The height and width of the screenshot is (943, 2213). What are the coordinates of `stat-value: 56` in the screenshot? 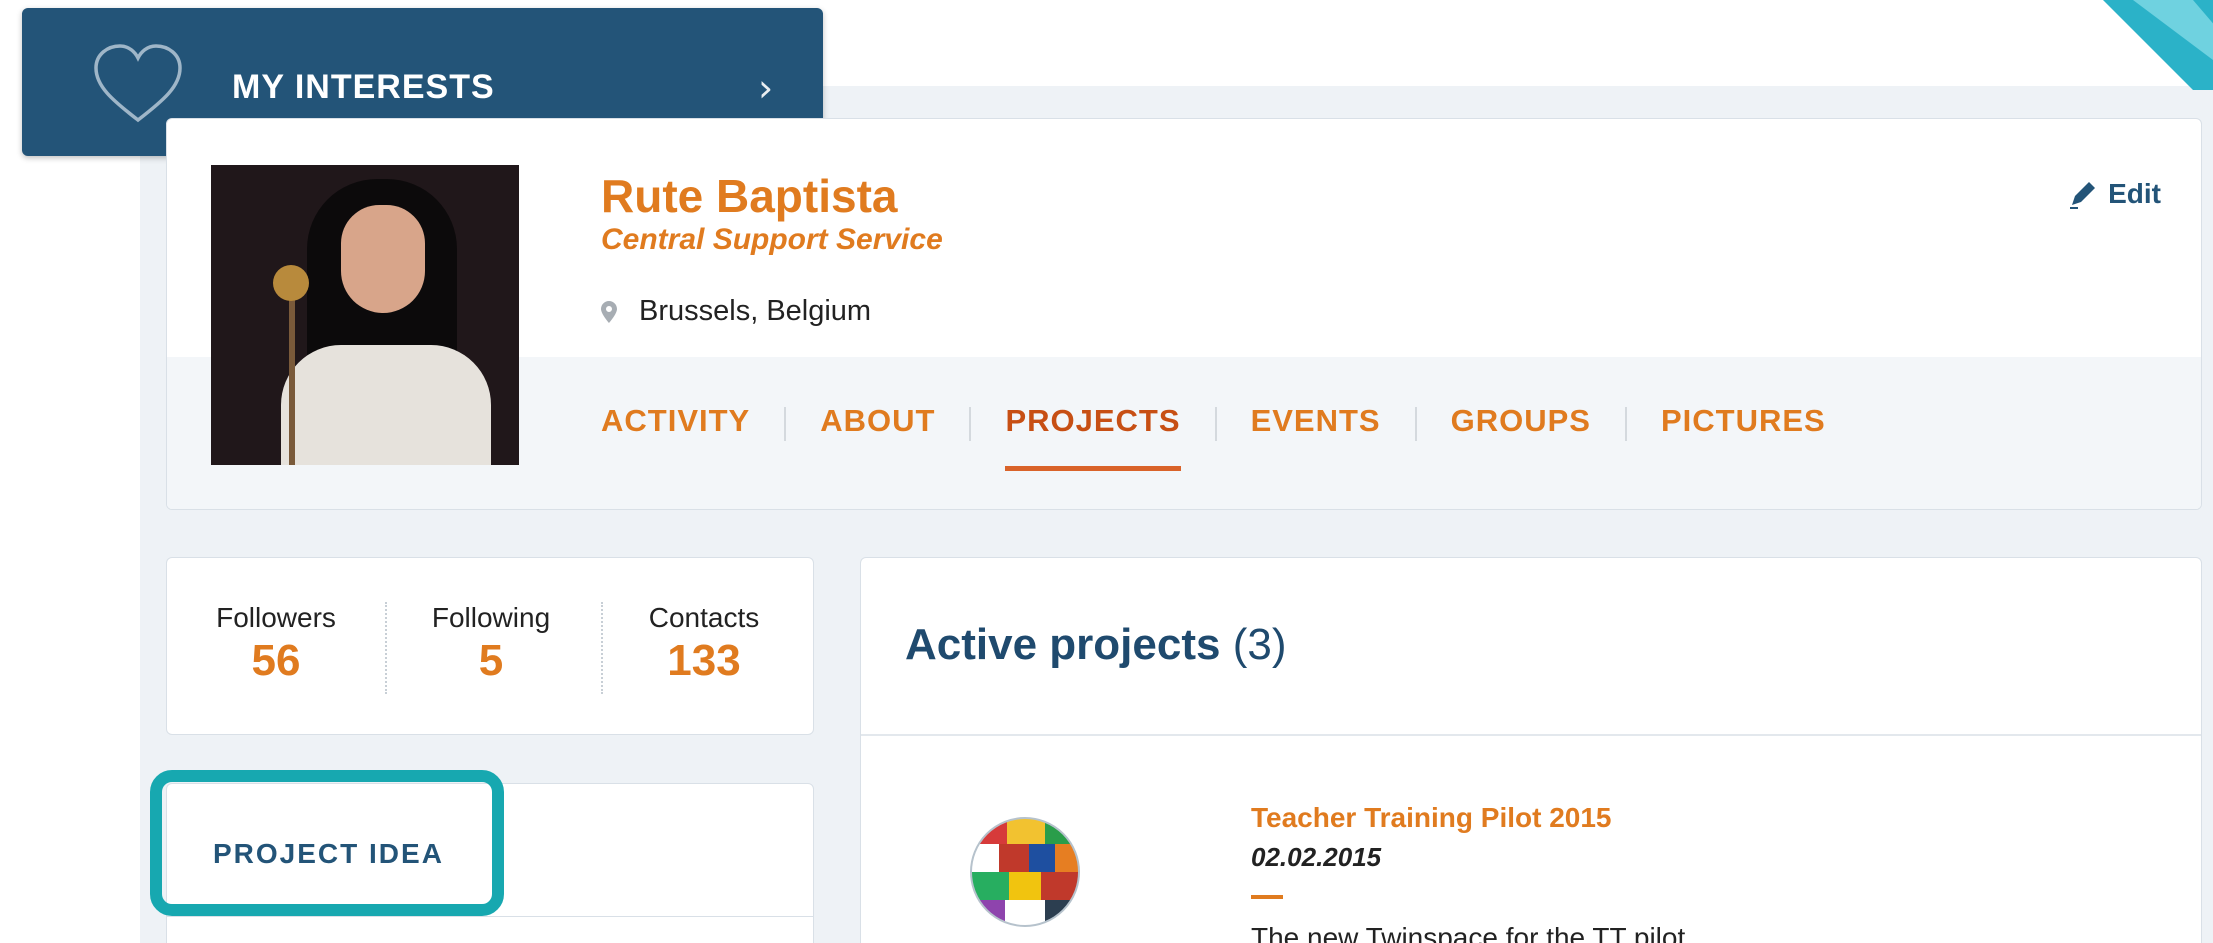 It's located at (276, 660).